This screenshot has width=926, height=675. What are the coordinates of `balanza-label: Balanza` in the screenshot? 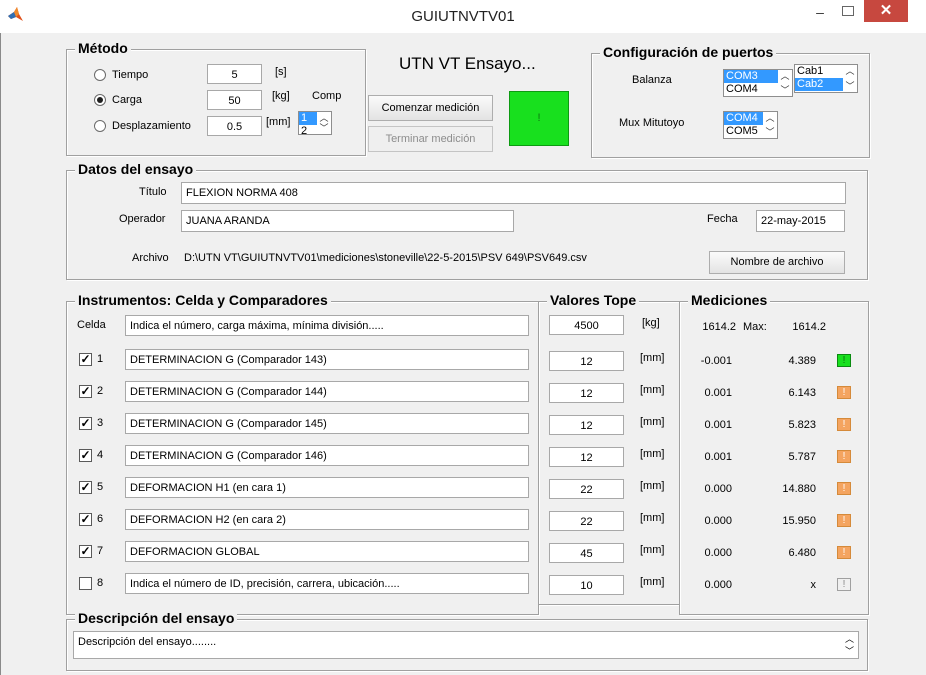 It's located at (652, 80).